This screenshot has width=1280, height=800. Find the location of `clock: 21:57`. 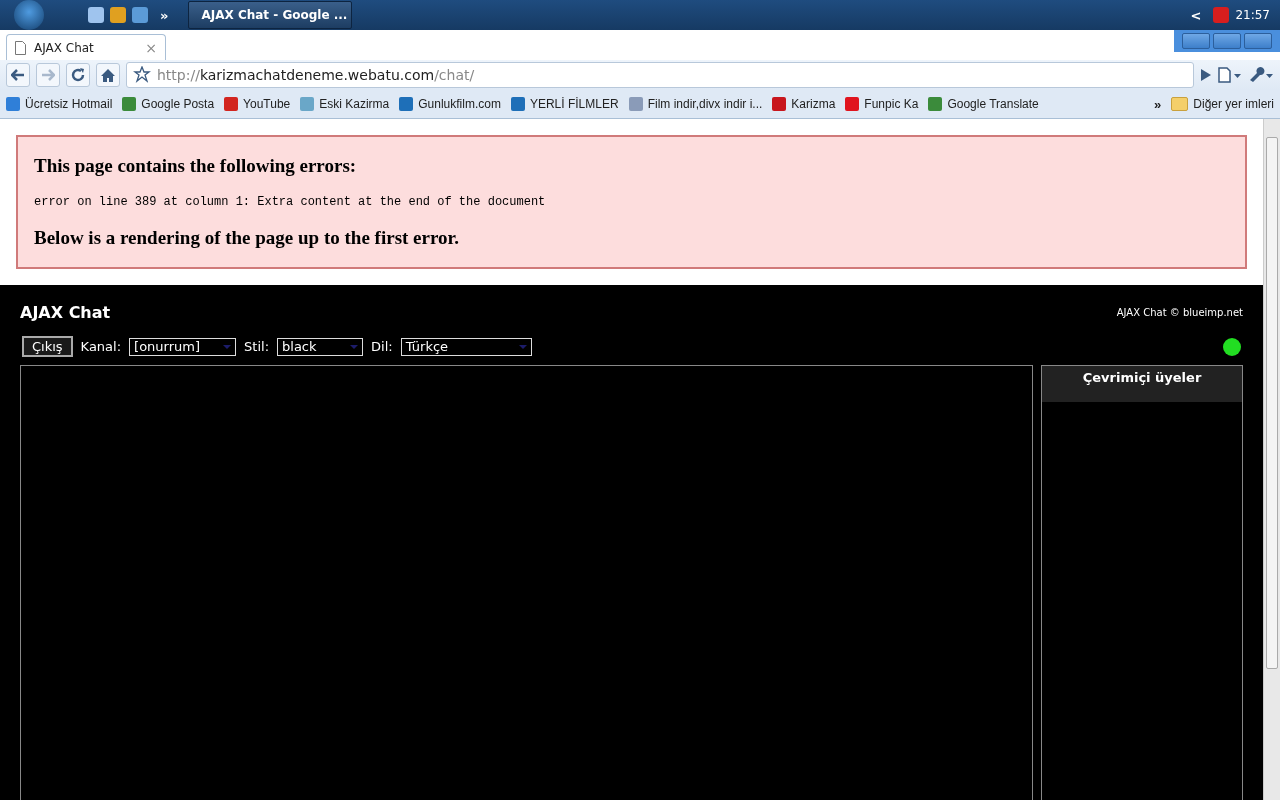

clock: 21:57 is located at coordinates (1252, 15).